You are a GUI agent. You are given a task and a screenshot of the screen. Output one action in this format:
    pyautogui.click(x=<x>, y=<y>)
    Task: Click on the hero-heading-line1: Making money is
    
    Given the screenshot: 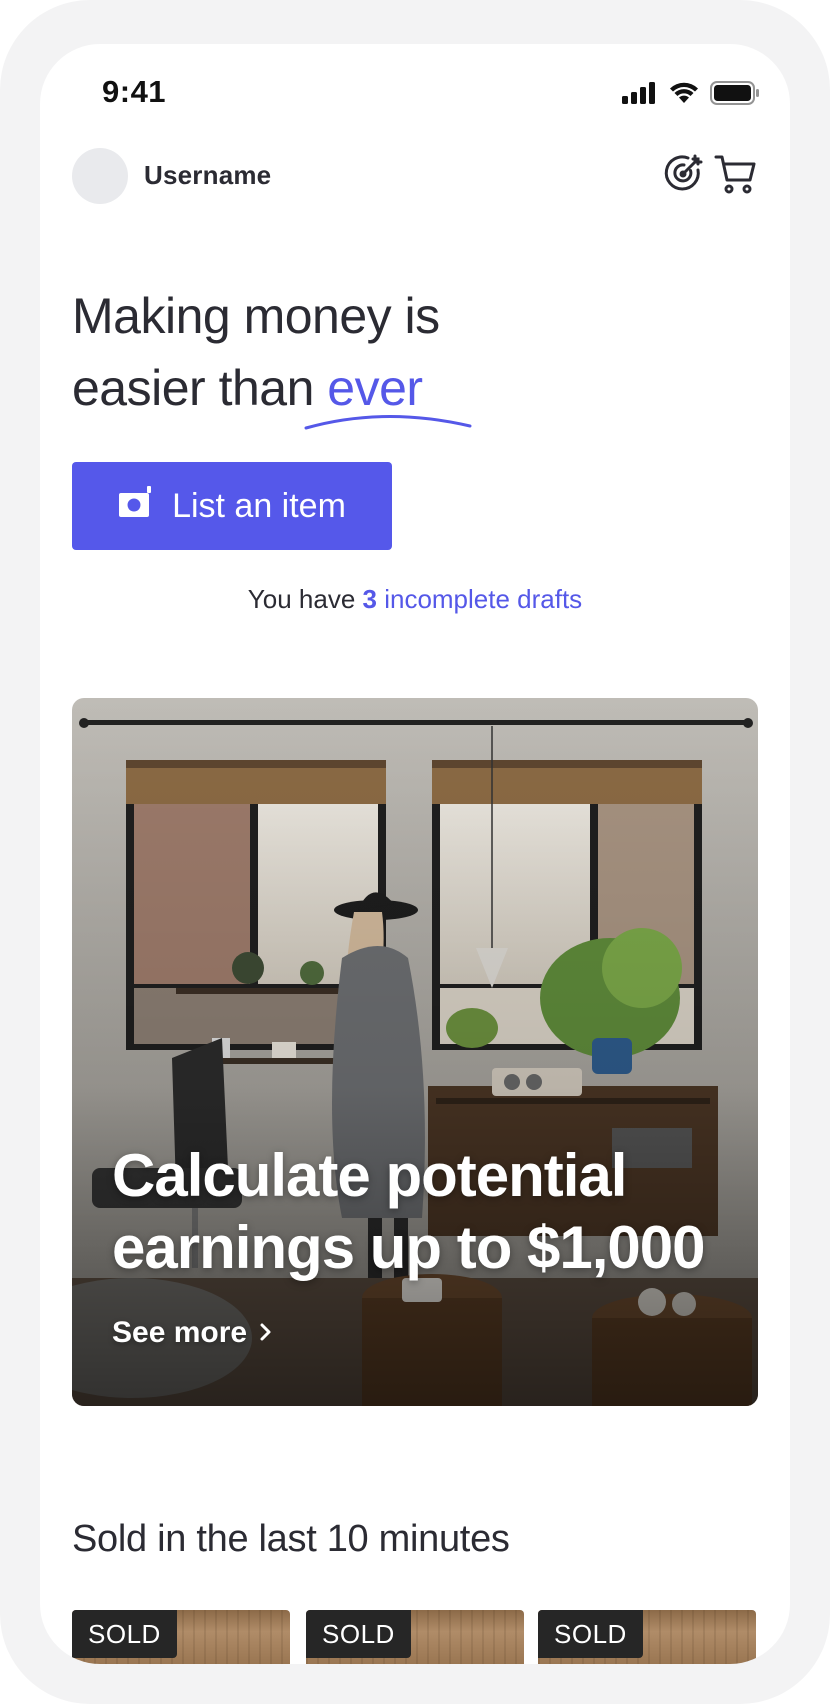 What is the action you would take?
    pyautogui.click(x=256, y=316)
    